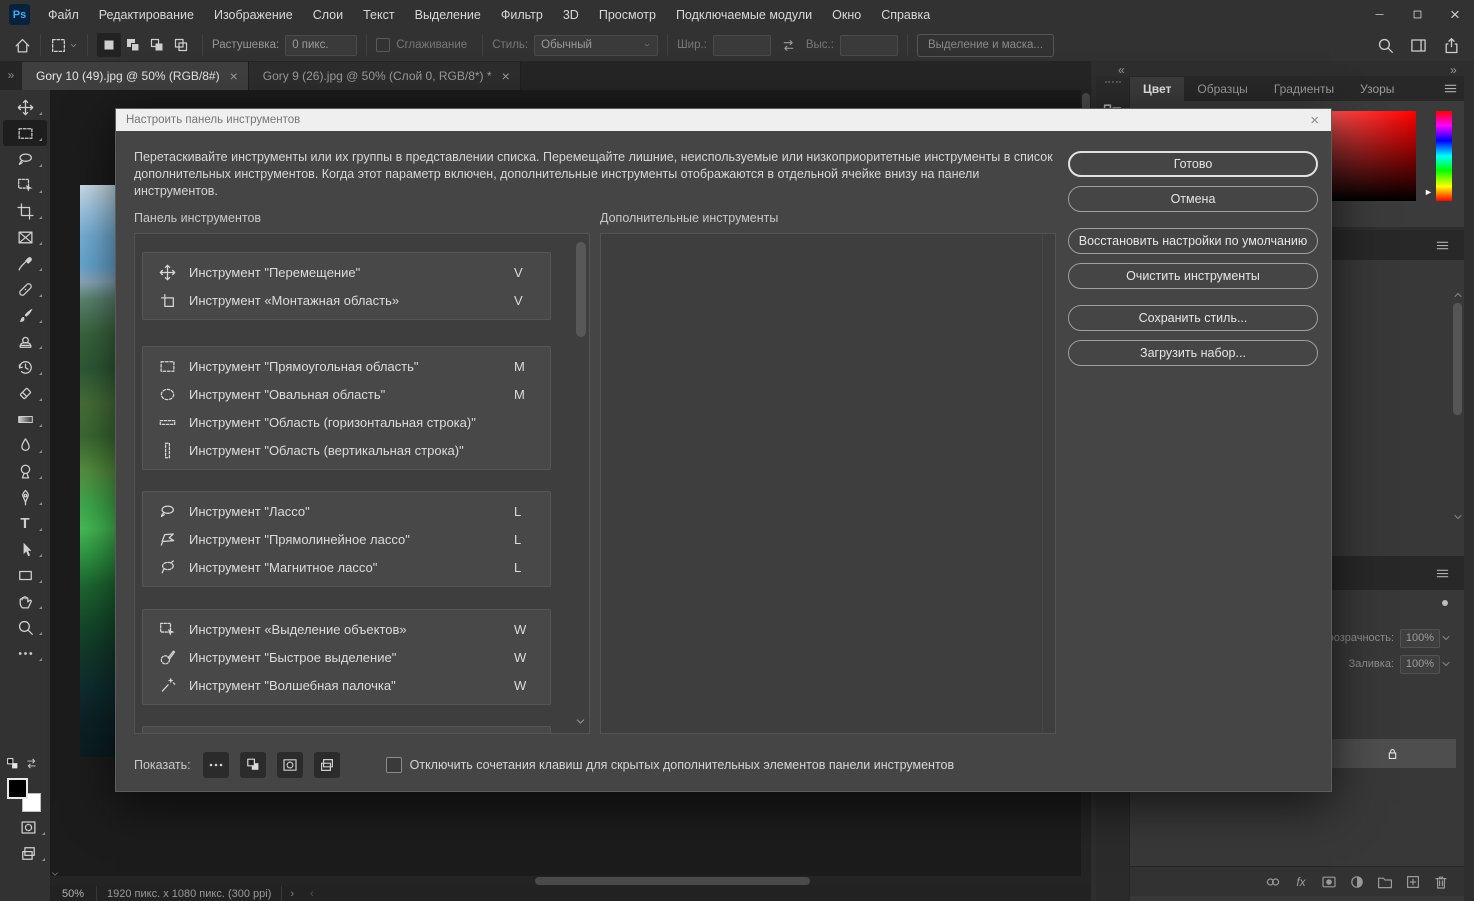 This screenshot has width=1474, height=901. I want to click on tool-row: Инструмент "Овальная область" M, so click(346, 394).